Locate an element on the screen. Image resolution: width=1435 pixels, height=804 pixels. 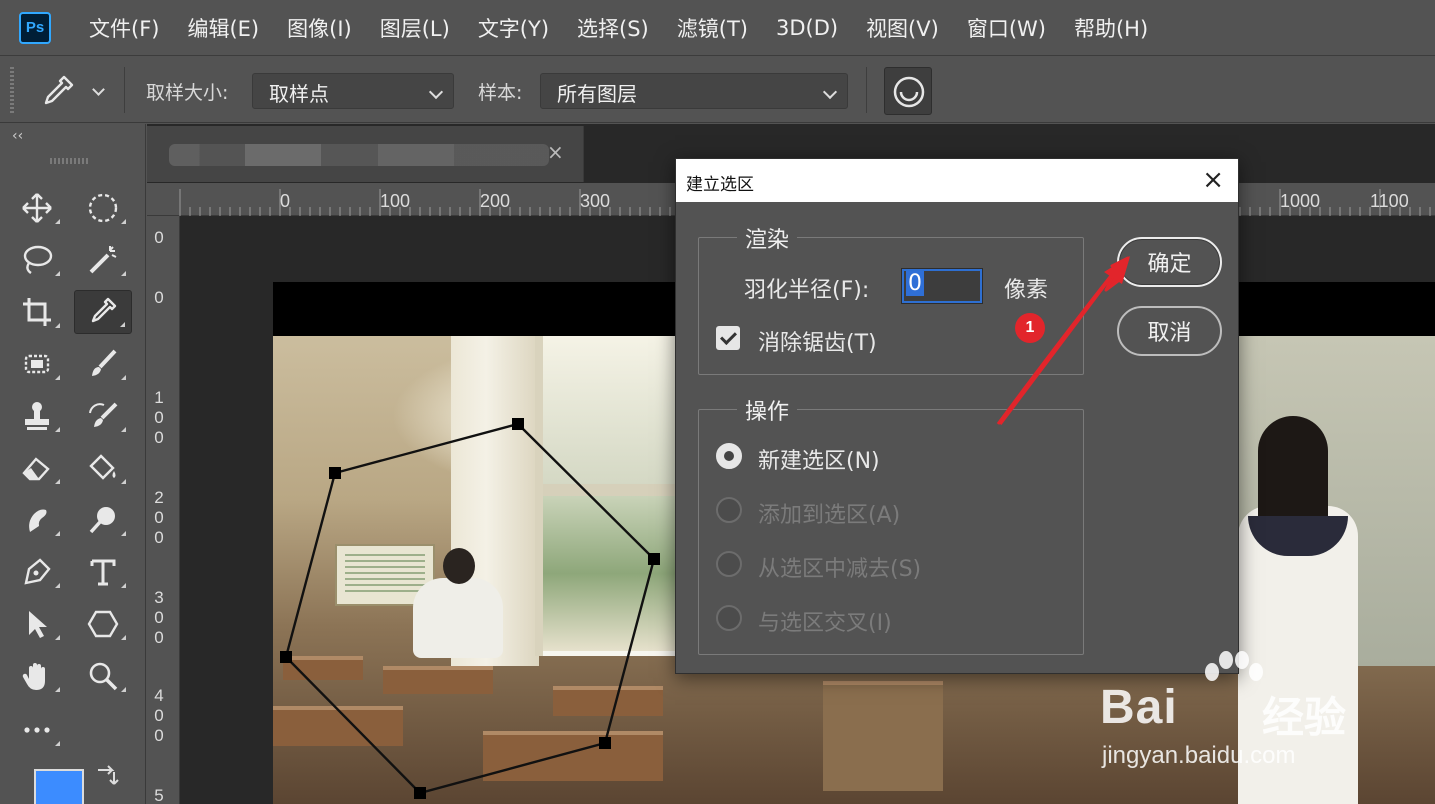
history-brush-icon is located at coordinates (103, 414).